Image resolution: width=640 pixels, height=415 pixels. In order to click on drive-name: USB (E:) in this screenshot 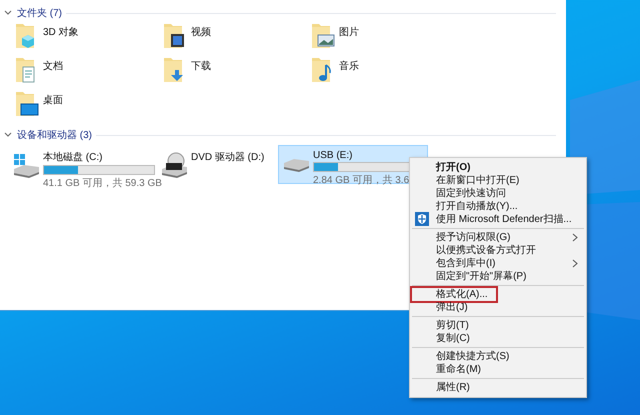, I will do `click(333, 155)`.